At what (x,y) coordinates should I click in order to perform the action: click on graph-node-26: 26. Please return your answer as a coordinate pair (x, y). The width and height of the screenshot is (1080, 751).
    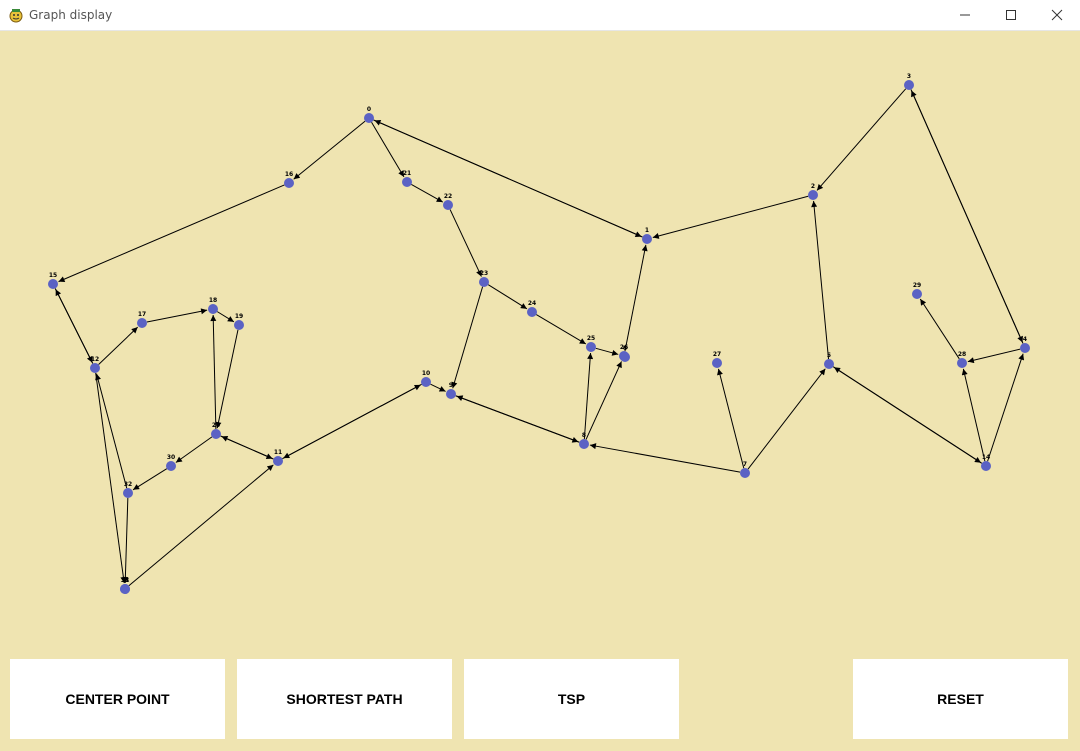
    Looking at the image, I should click on (624, 352).